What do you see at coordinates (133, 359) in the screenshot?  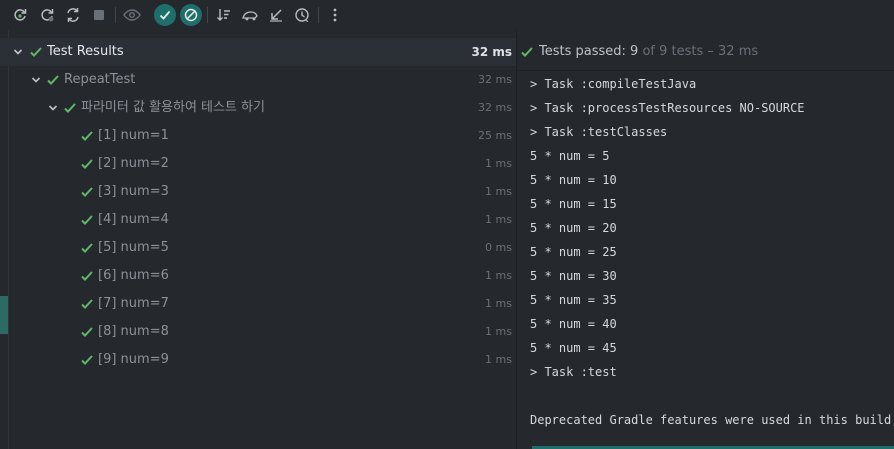 I see `test-item-label: [9] num=9` at bounding box center [133, 359].